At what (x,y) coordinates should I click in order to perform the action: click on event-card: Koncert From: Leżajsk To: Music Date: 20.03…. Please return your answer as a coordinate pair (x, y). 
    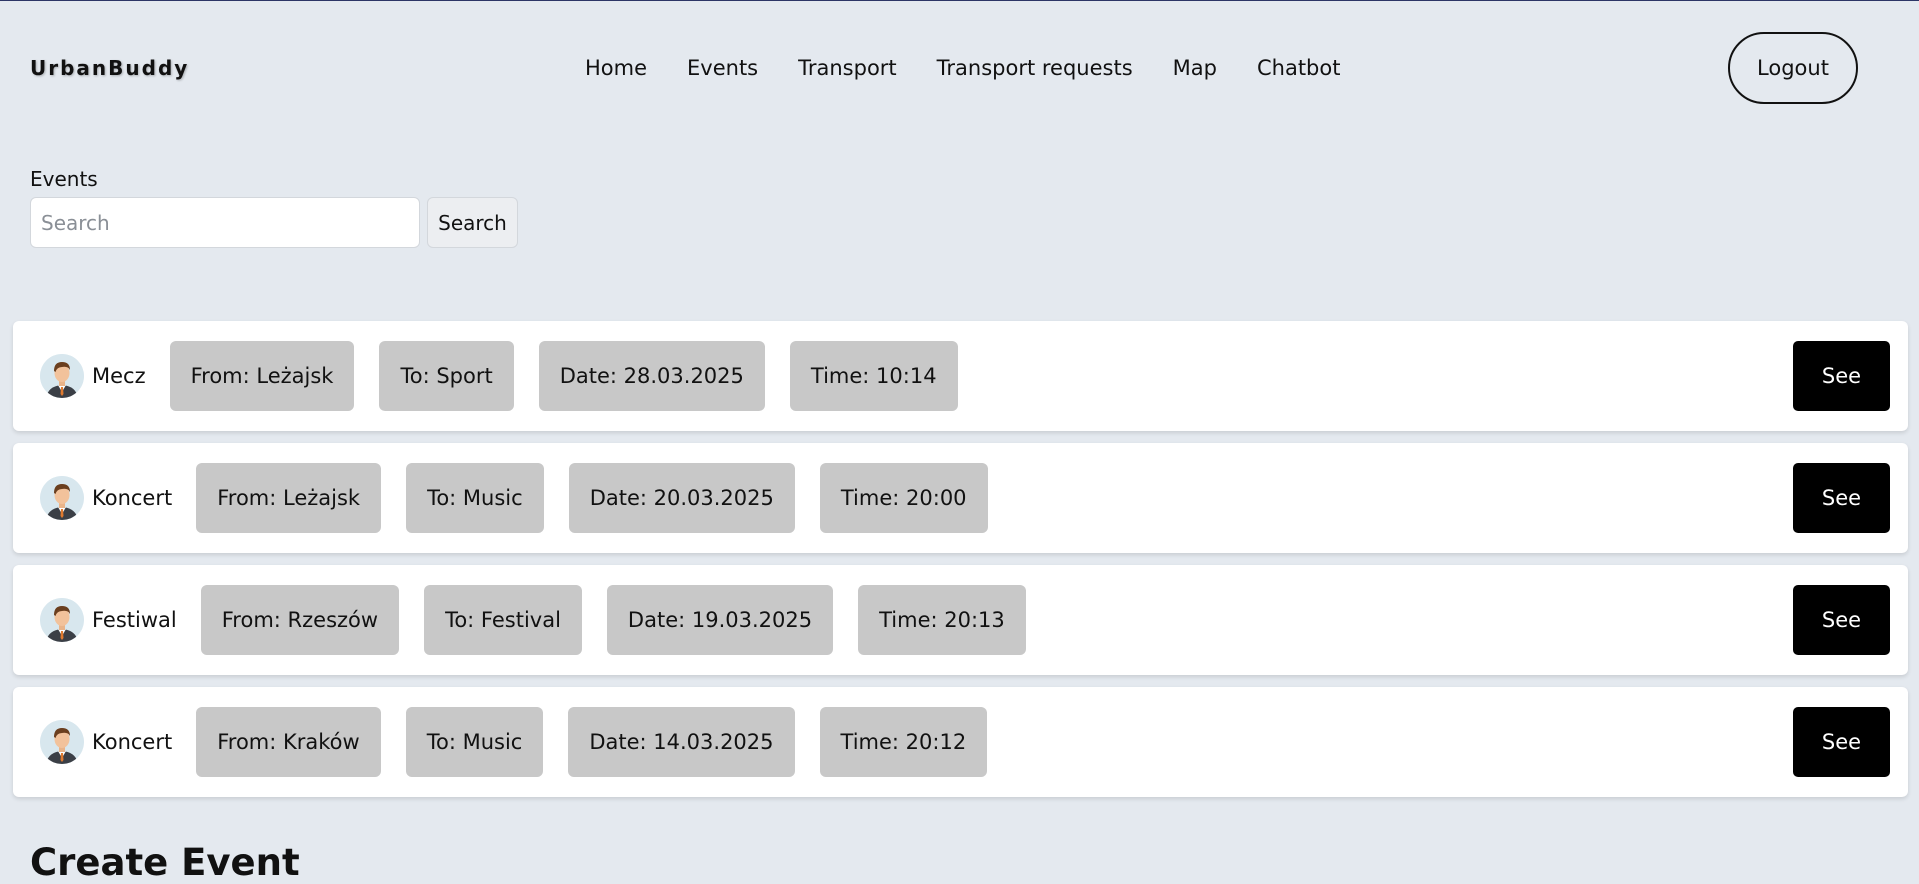
    Looking at the image, I should click on (960, 498).